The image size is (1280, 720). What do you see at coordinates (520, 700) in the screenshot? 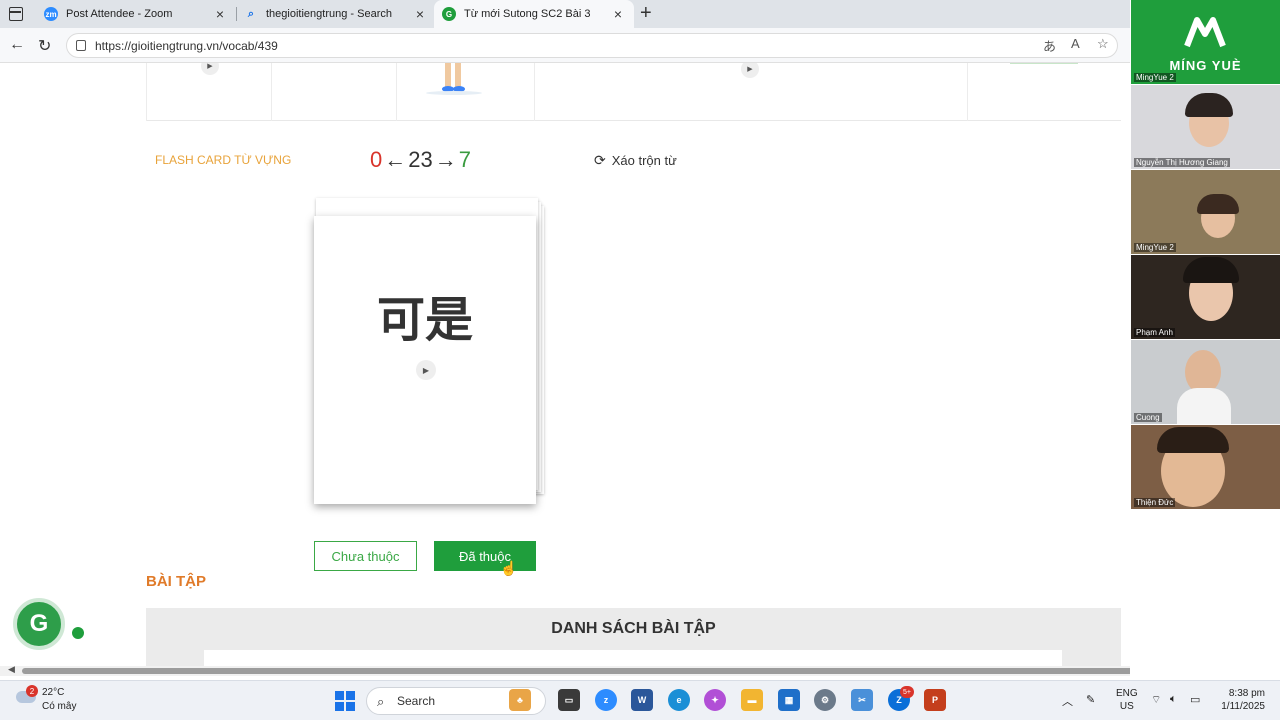
I see `search-highlight-icon: ♣` at bounding box center [520, 700].